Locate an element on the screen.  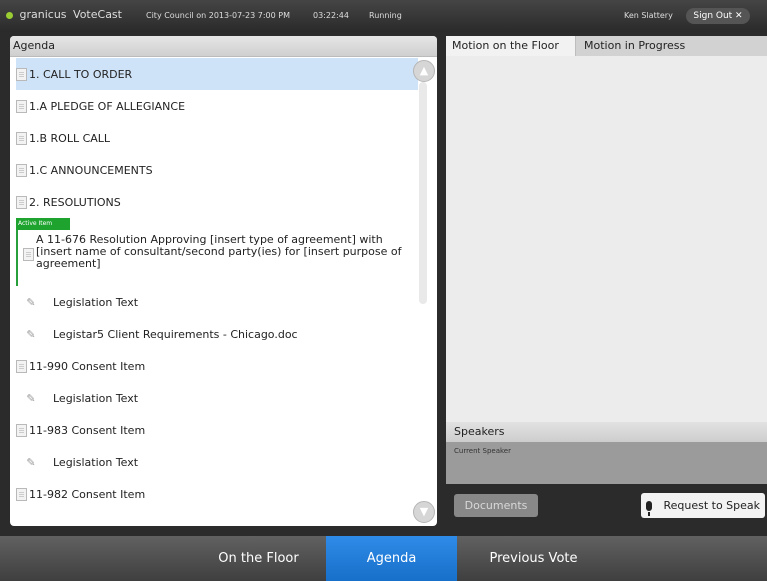
user-name: Ken Slattery is located at coordinates (648, 15).